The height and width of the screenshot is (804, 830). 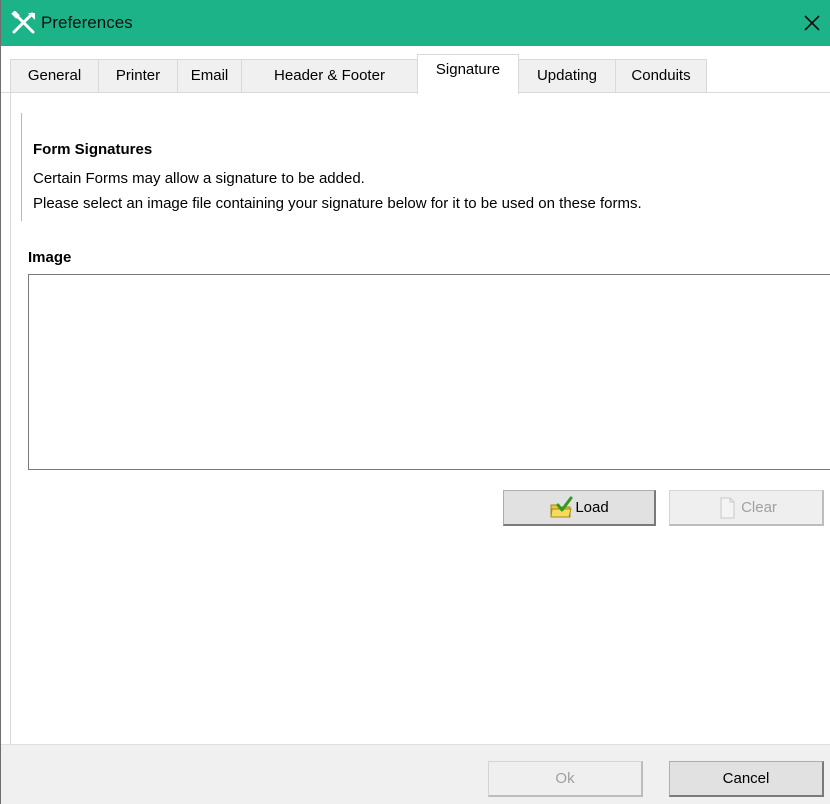 What do you see at coordinates (759, 507) in the screenshot?
I see `clear-button-label: Clear` at bounding box center [759, 507].